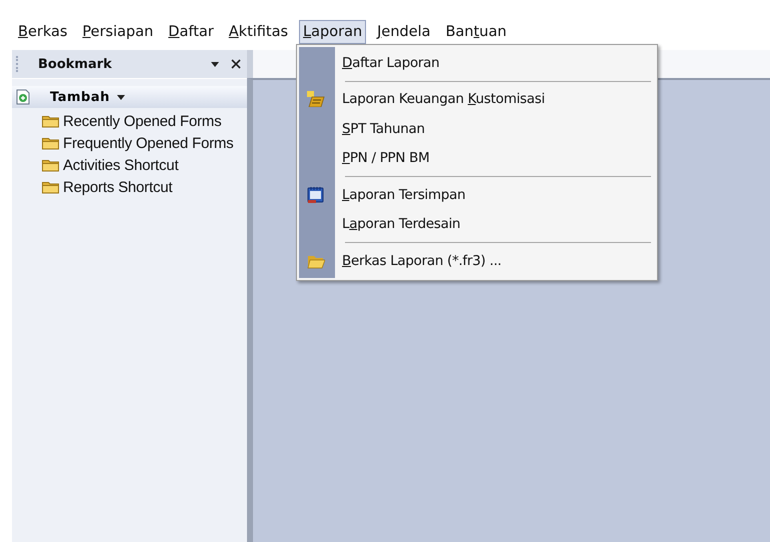 The image size is (770, 542). I want to click on close-icon, so click(236, 64).